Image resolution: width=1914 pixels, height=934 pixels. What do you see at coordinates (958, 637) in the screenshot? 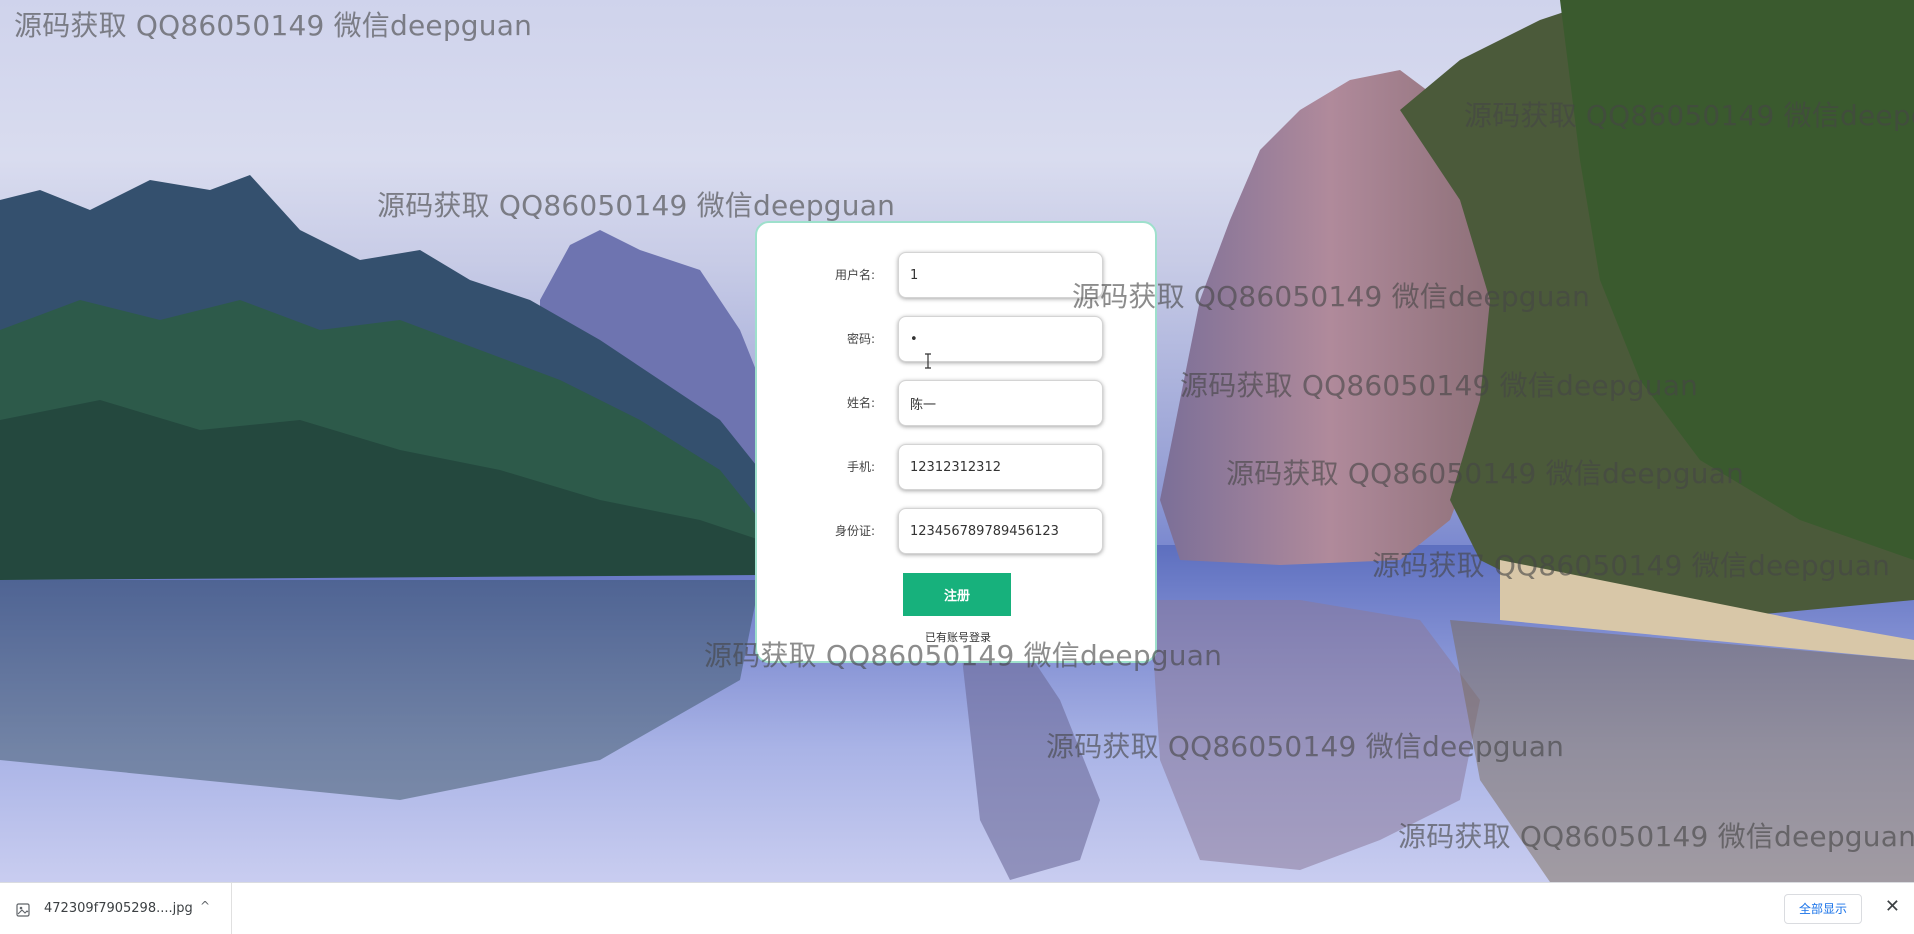
I see `login-link: 已有账号登录` at bounding box center [958, 637].